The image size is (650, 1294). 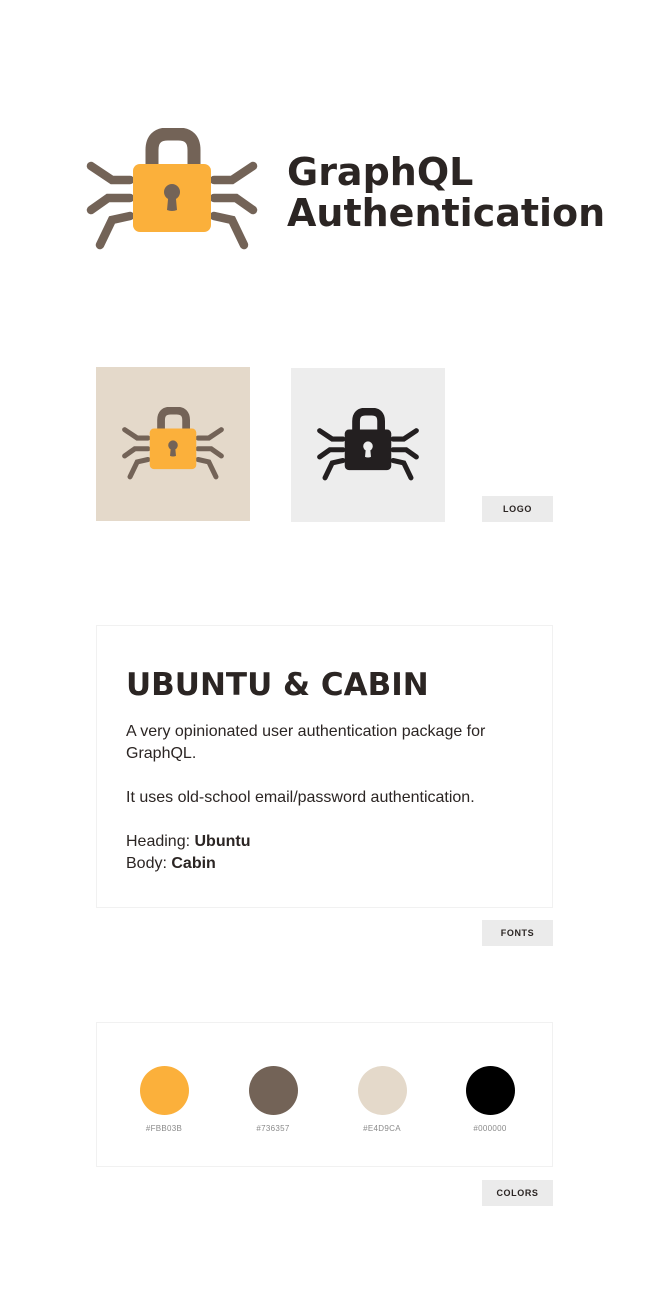 What do you see at coordinates (382, 1128) in the screenshot?
I see `color-hex: #E4D9CA` at bounding box center [382, 1128].